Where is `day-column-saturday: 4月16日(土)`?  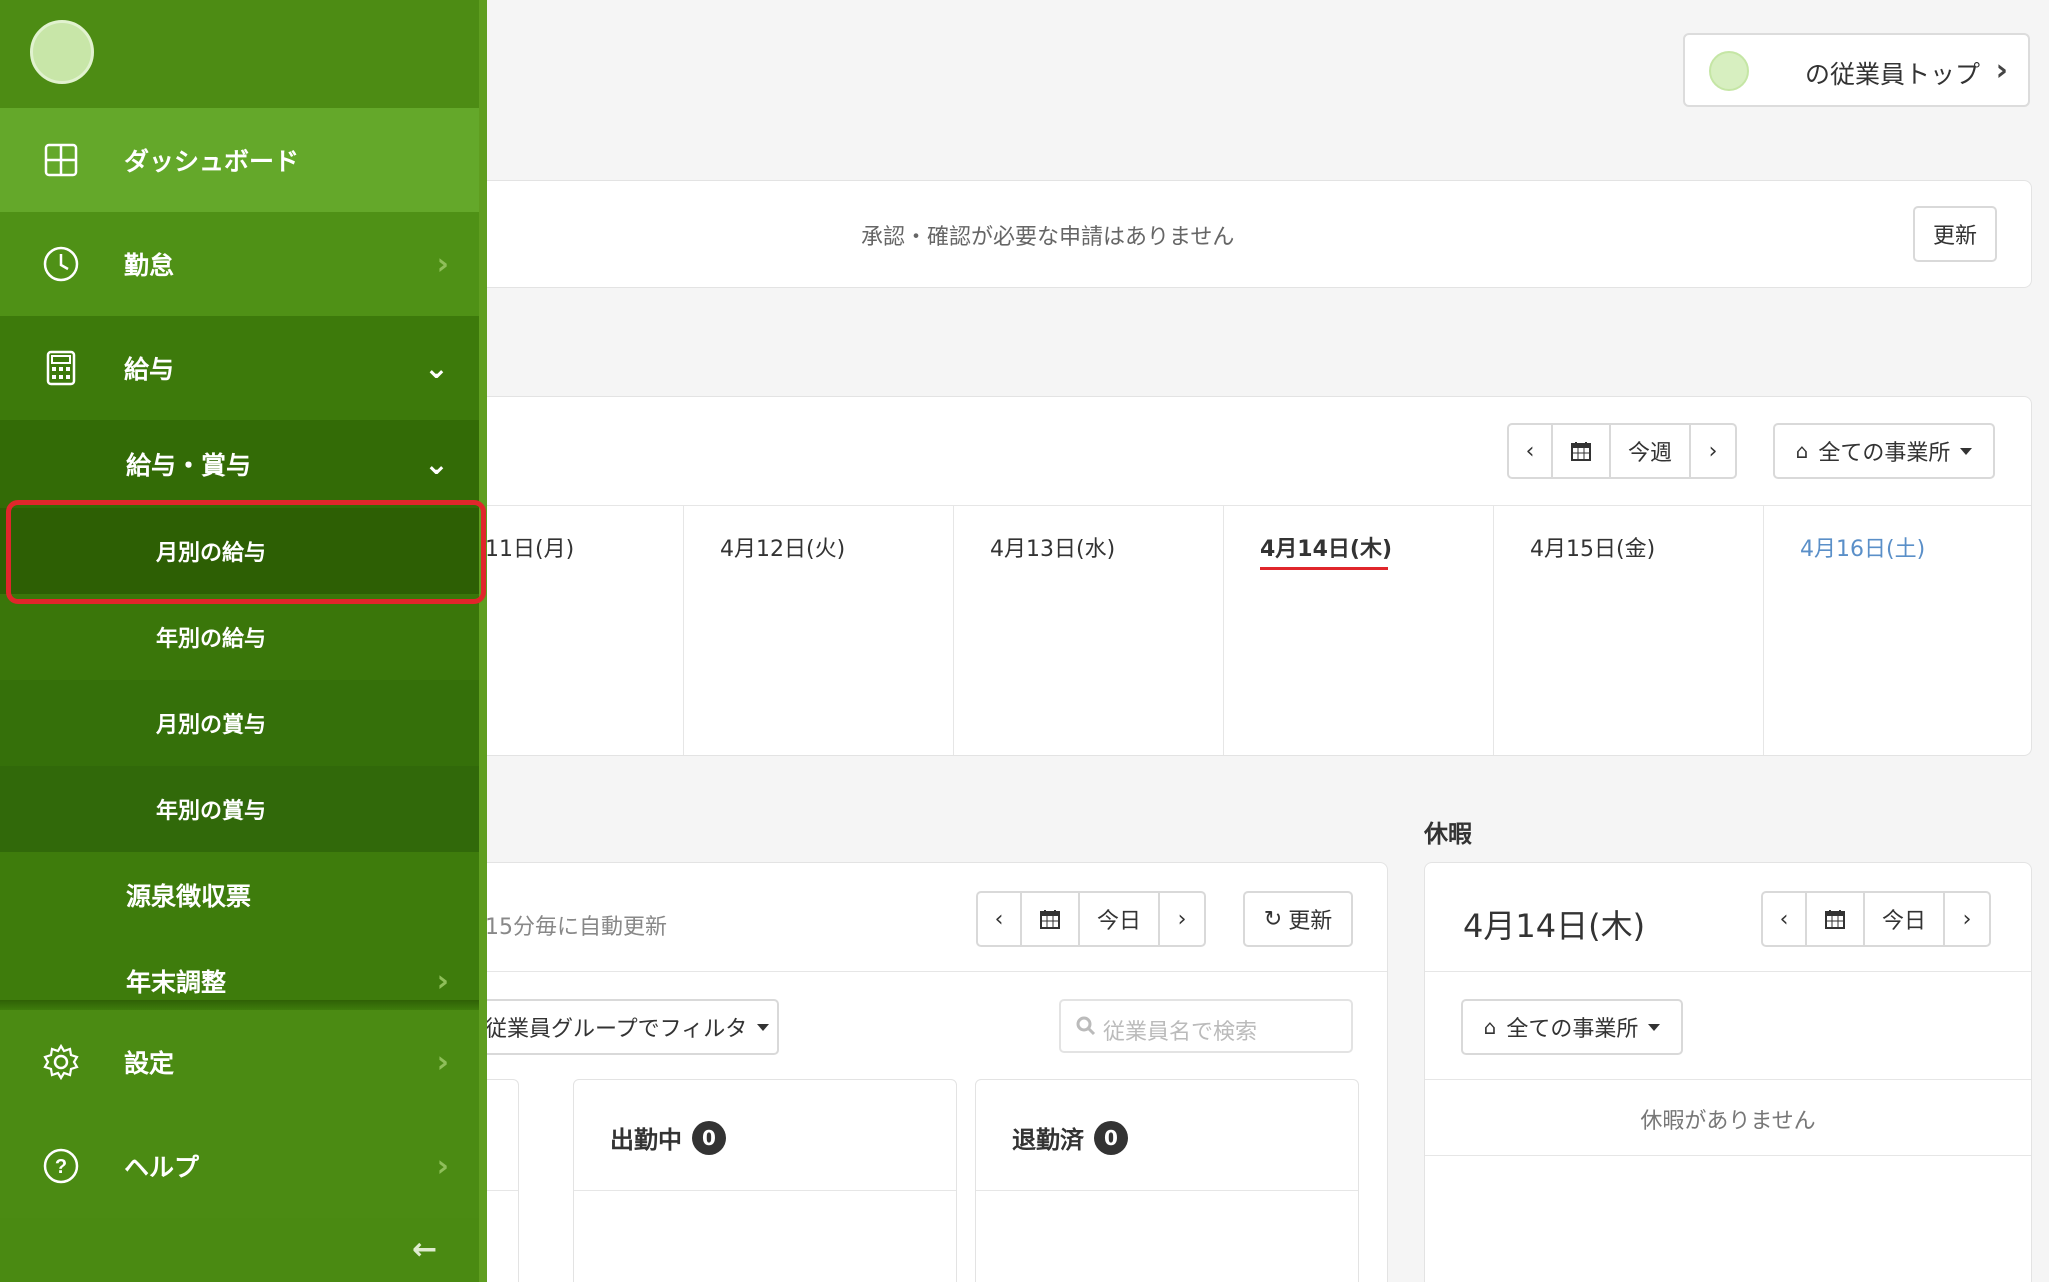 day-column-saturday: 4月16日(土) is located at coordinates (1898, 630).